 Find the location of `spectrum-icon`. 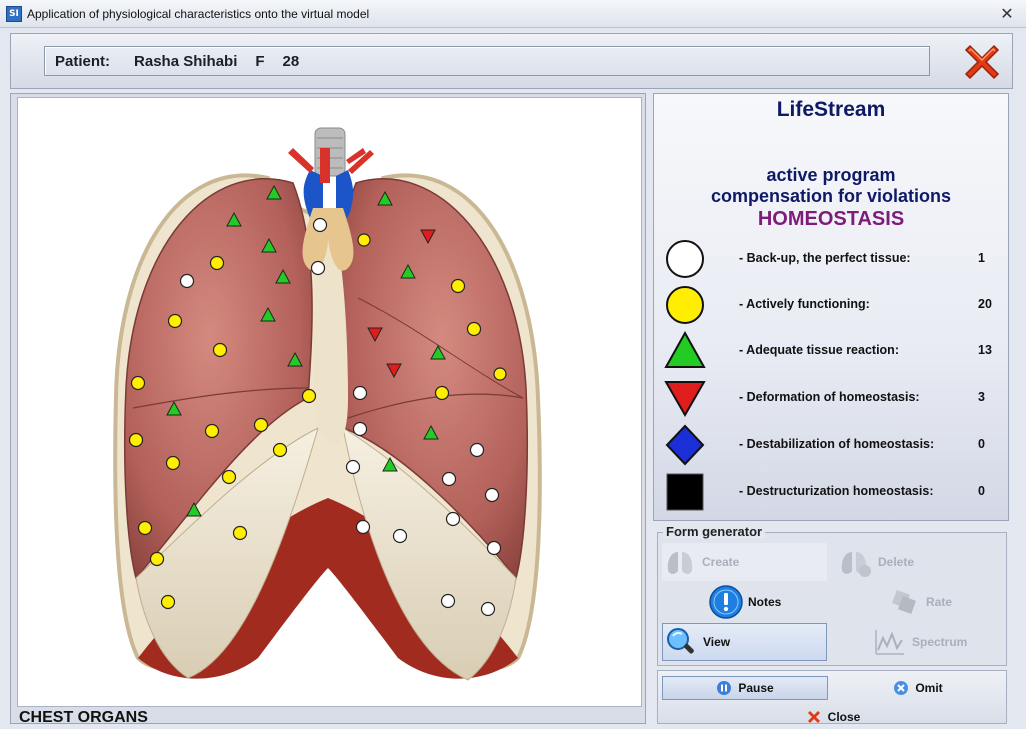

spectrum-icon is located at coordinates (889, 642).